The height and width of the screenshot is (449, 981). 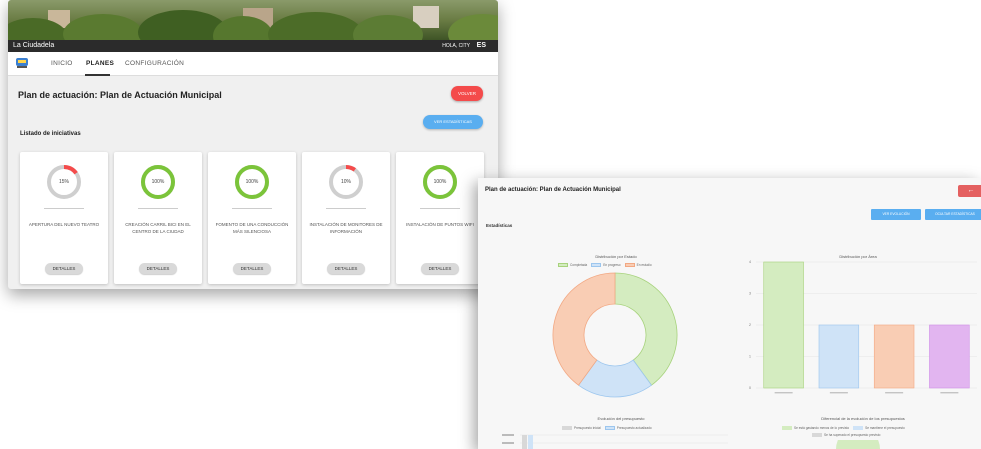 What do you see at coordinates (453, 122) in the screenshot?
I see `view-statistics-button: VER ESTADÍSTICAS` at bounding box center [453, 122].